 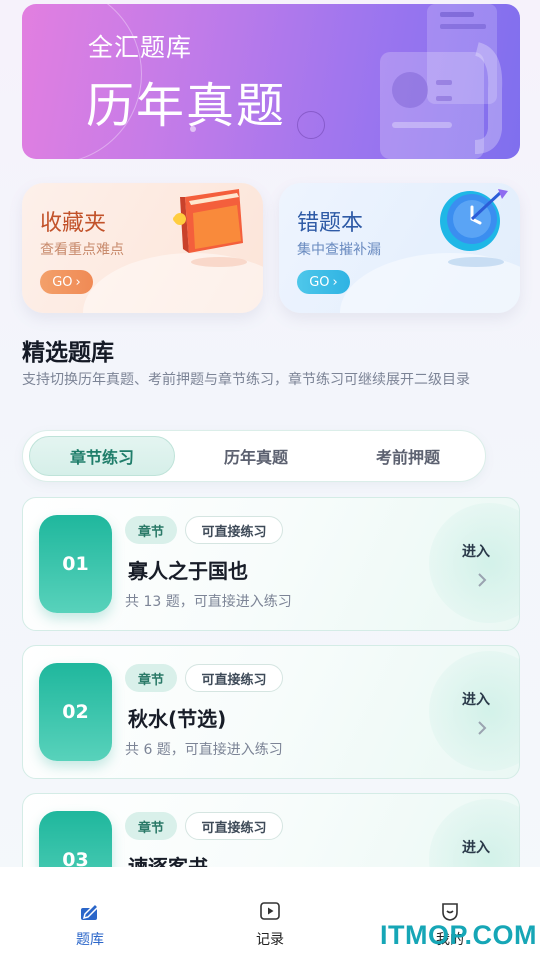 I want to click on document-illustration-icon, so click(x=441, y=81).